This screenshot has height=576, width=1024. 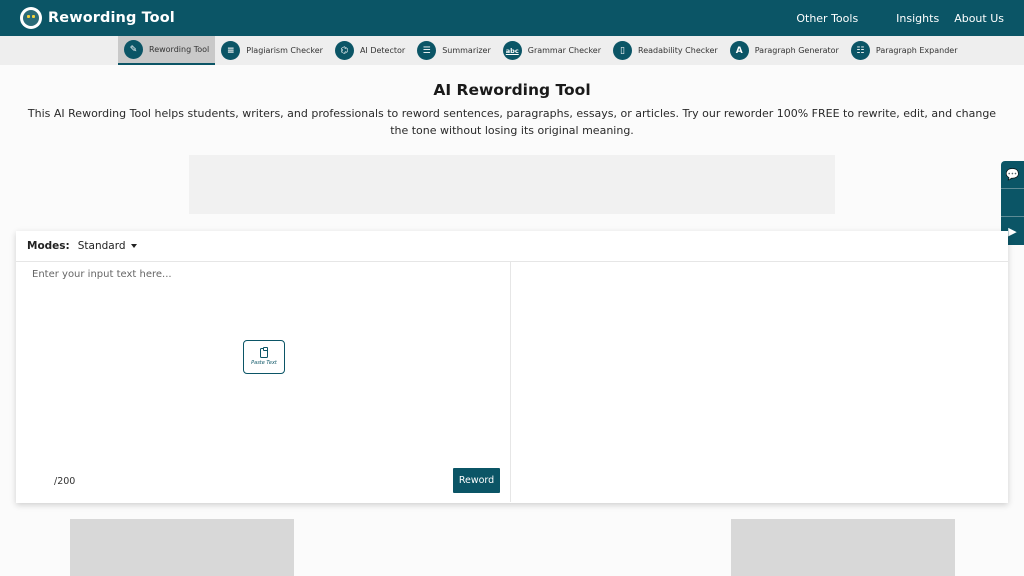 What do you see at coordinates (476, 480) in the screenshot?
I see `reword-button: Reword` at bounding box center [476, 480].